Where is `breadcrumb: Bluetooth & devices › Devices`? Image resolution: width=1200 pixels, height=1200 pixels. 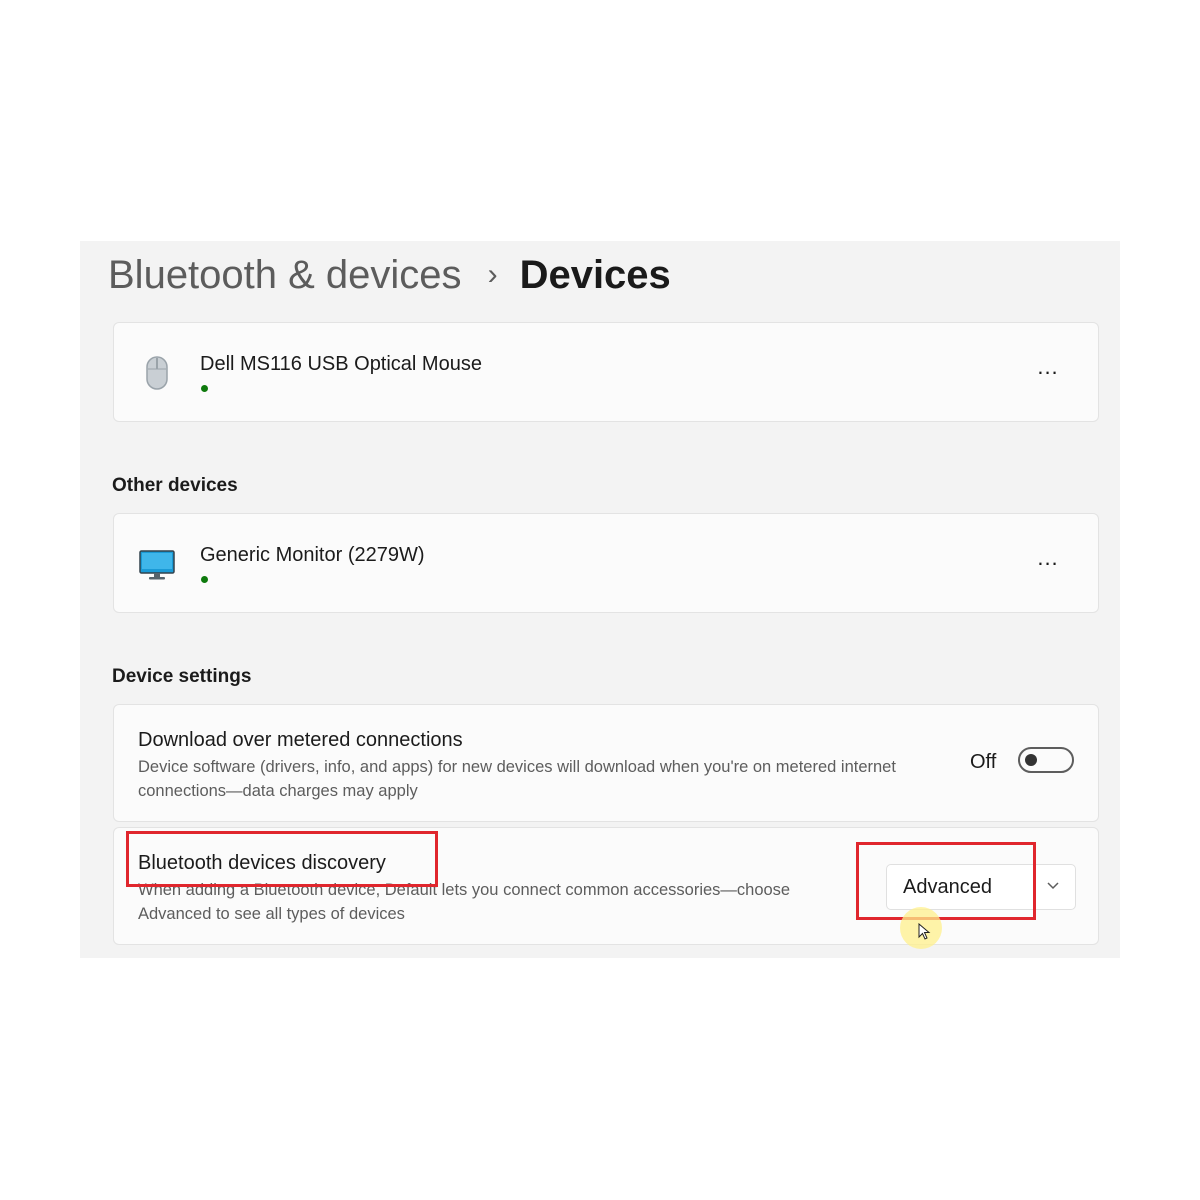
breadcrumb: Bluetooth & devices › Devices is located at coordinates (389, 275).